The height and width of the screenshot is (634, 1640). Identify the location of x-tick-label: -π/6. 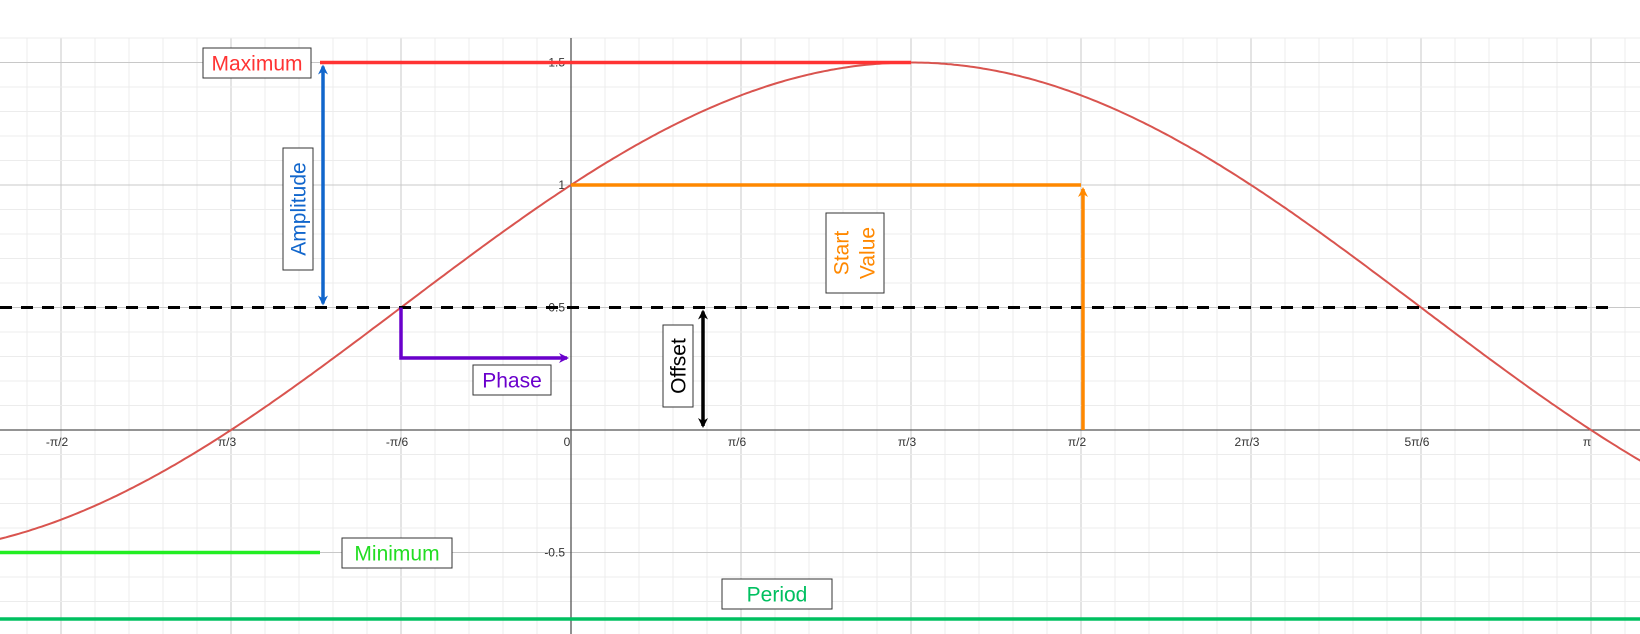
(397, 442).